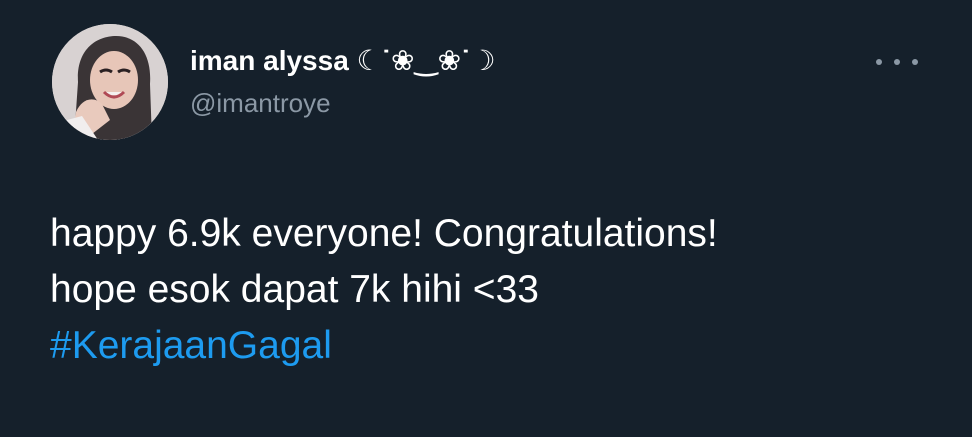 This screenshot has height=437, width=972. Describe the element at coordinates (260, 103) in the screenshot. I see `user-handle: @imantroye` at that location.